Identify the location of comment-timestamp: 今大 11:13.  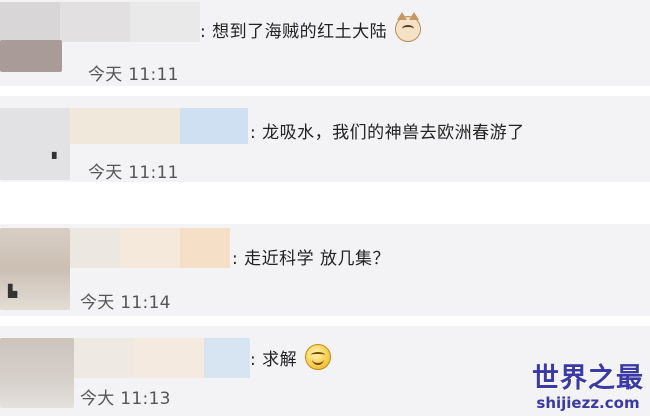
(125, 399).